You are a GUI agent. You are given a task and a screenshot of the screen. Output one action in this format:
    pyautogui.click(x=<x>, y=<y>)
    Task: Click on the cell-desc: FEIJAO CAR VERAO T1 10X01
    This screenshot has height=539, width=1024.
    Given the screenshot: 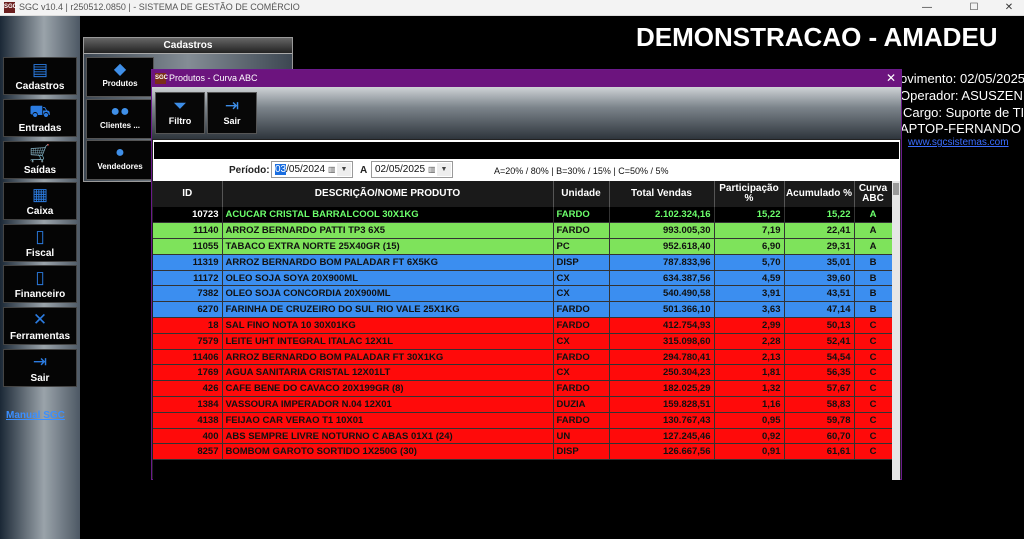 What is the action you would take?
    pyautogui.click(x=388, y=420)
    